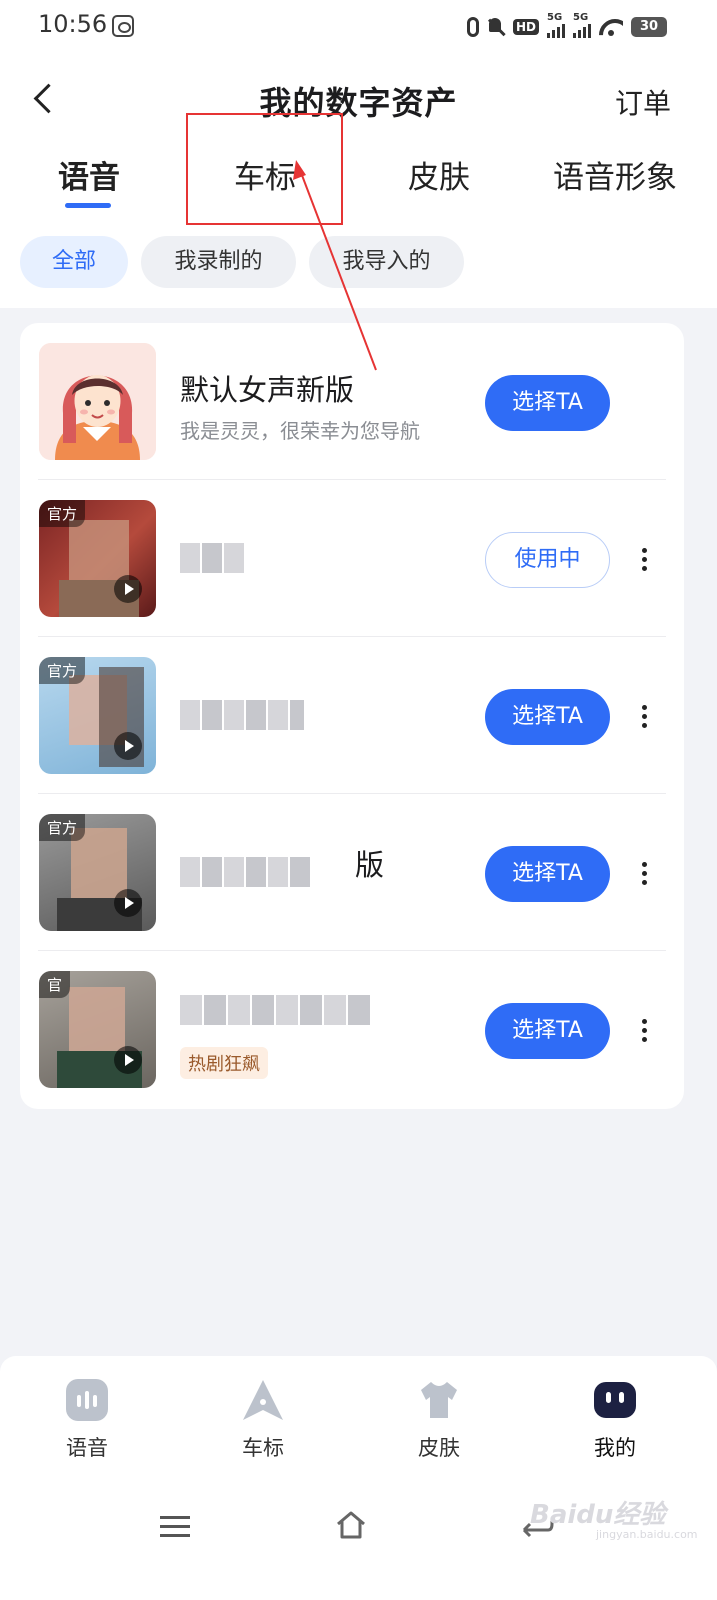  What do you see at coordinates (335, 265) in the screenshot?
I see `annotation-arrow` at bounding box center [335, 265].